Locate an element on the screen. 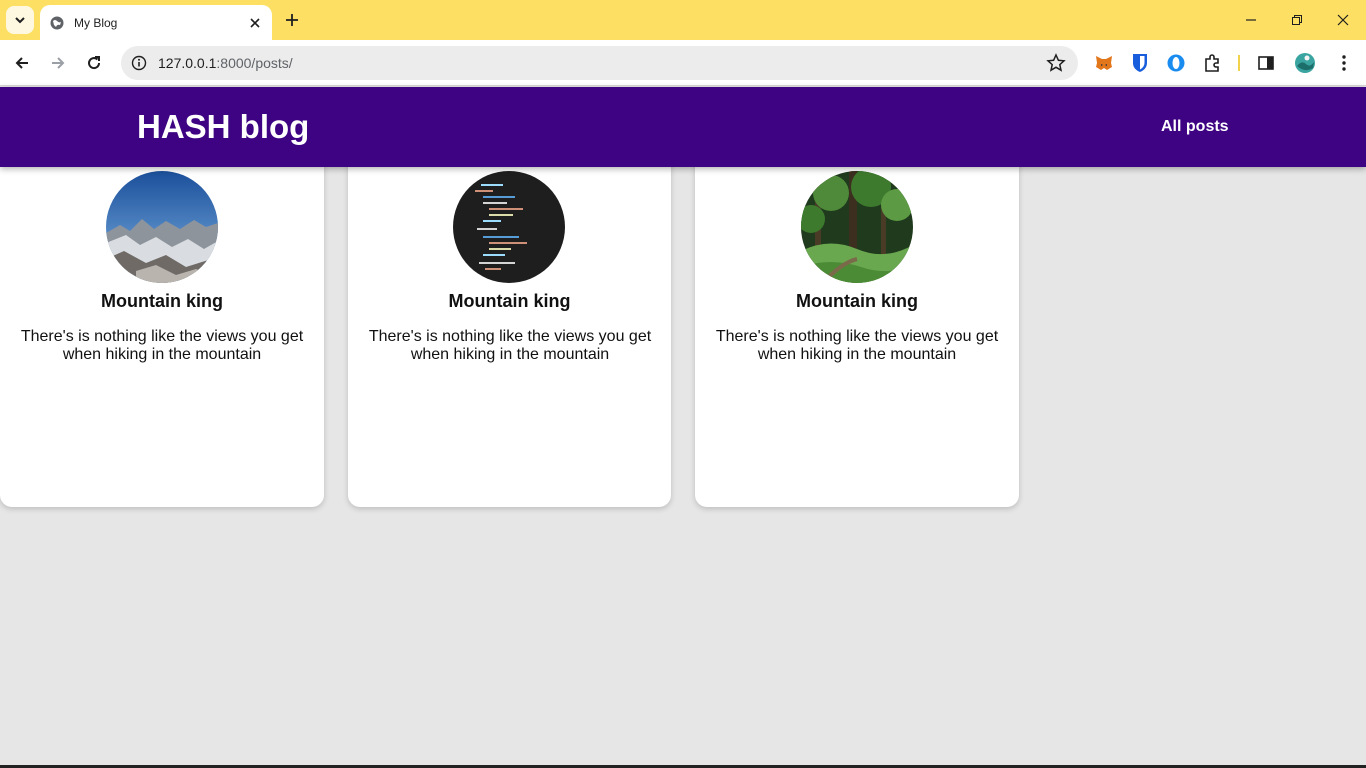 Image resolution: width=1366 pixels, height=768 pixels. restore-button is located at coordinates (1297, 20).